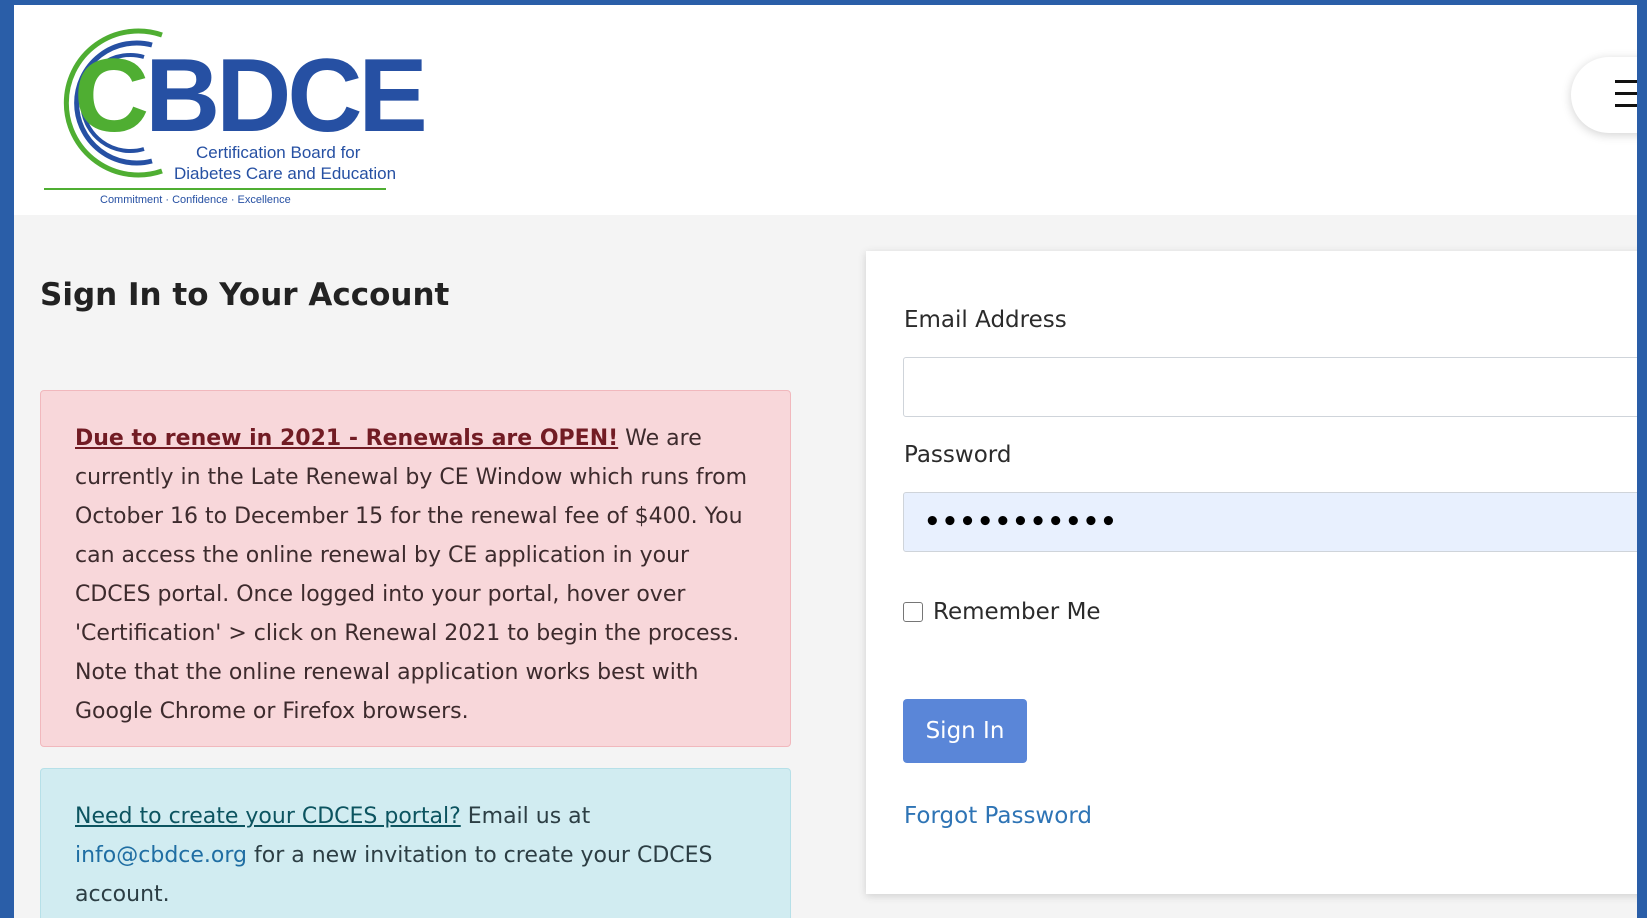 The width and height of the screenshot is (1647, 918). Describe the element at coordinates (161, 855) in the screenshot. I see `support-email-link: info@cbdce.org` at that location.